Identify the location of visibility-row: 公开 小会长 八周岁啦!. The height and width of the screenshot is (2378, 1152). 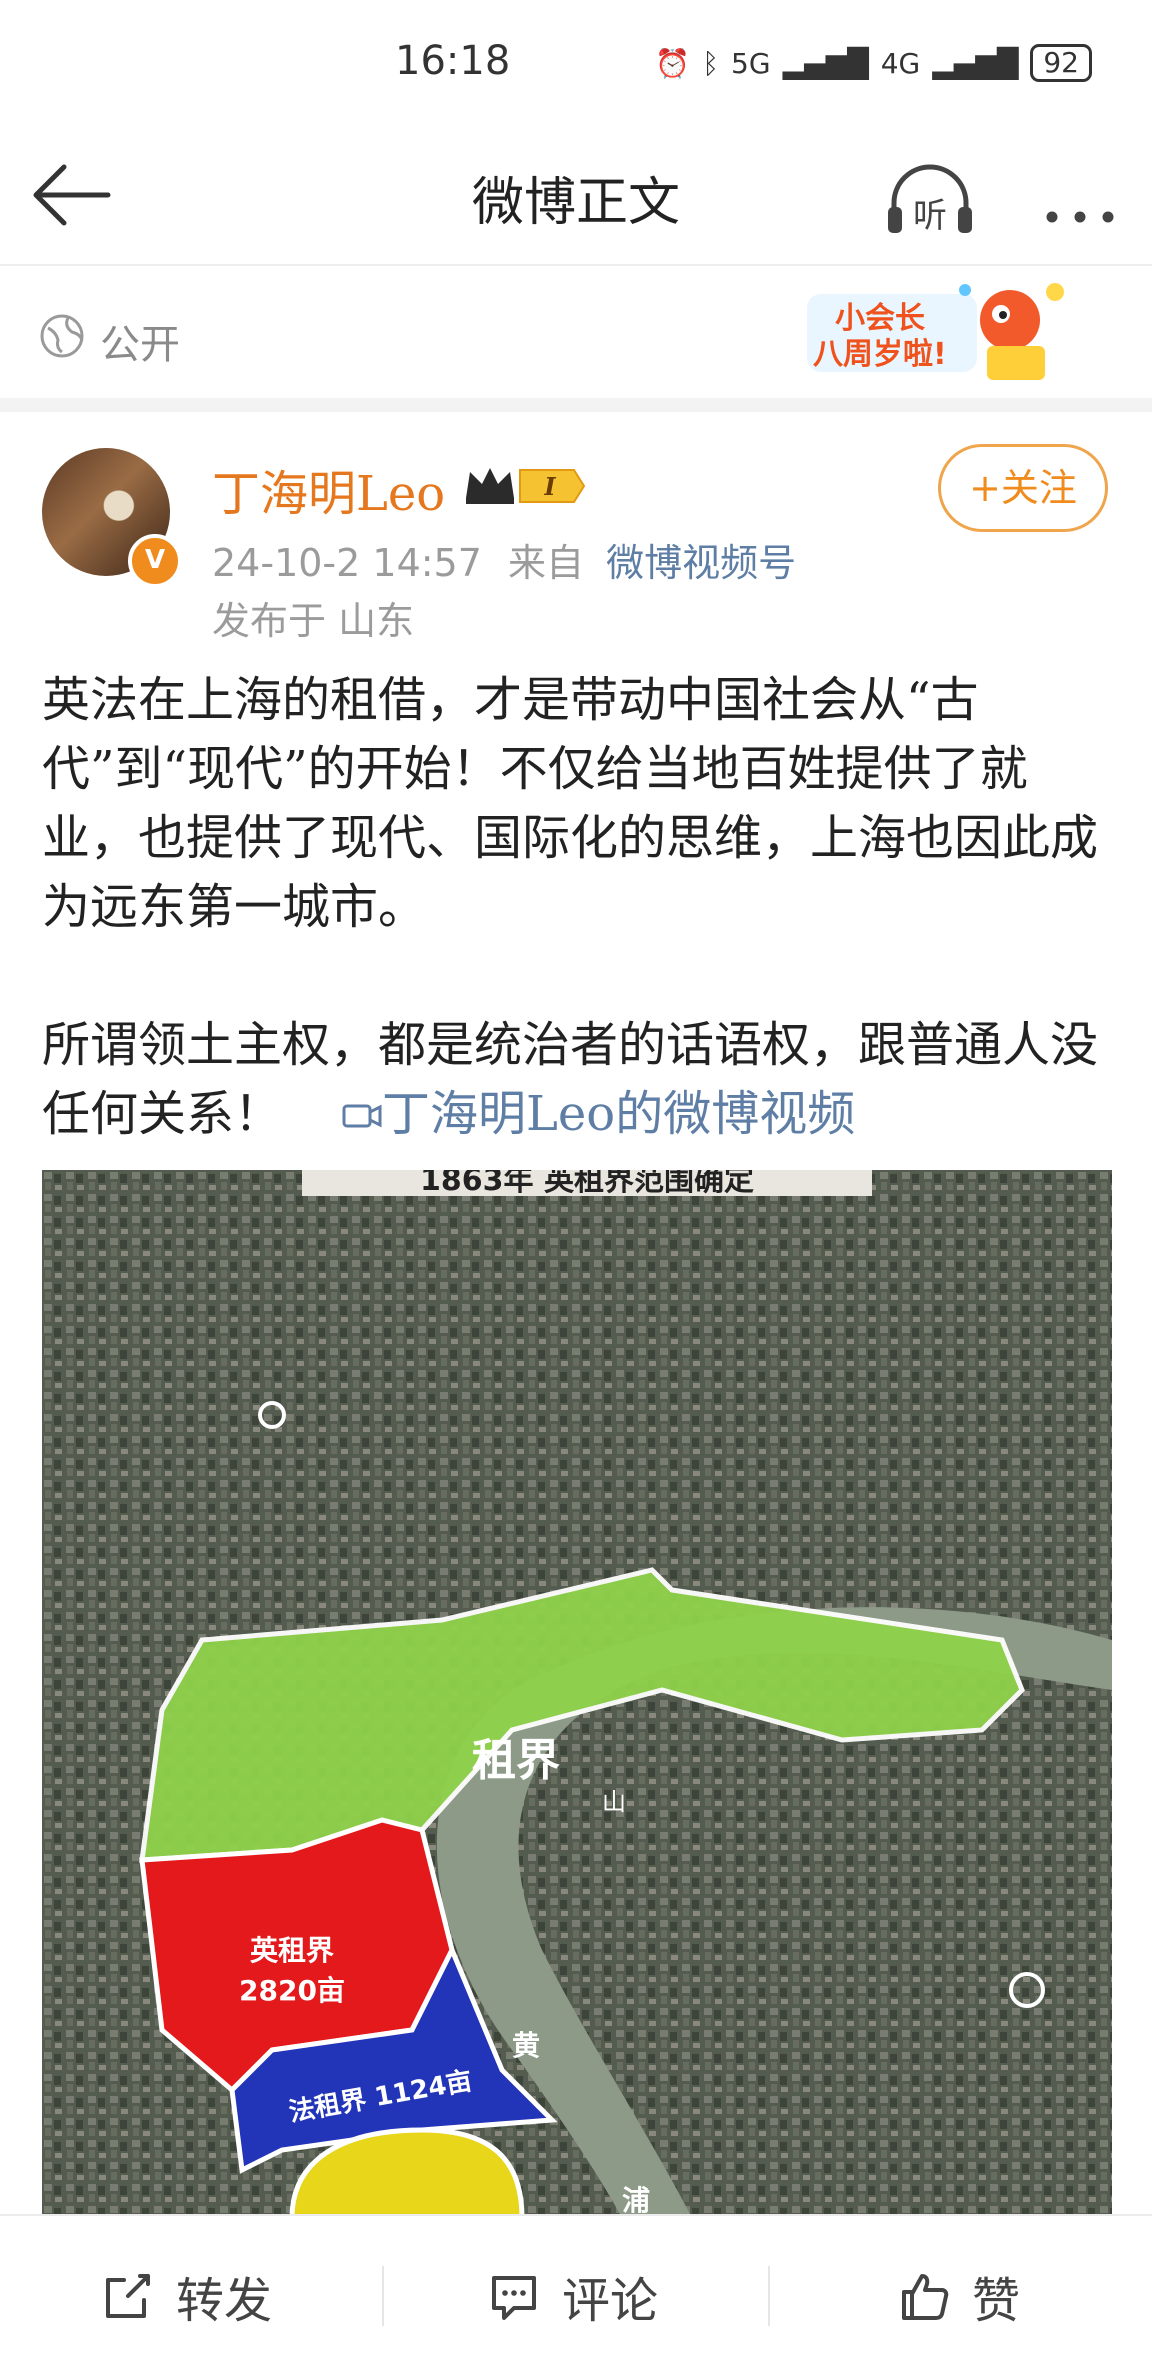
(576, 333).